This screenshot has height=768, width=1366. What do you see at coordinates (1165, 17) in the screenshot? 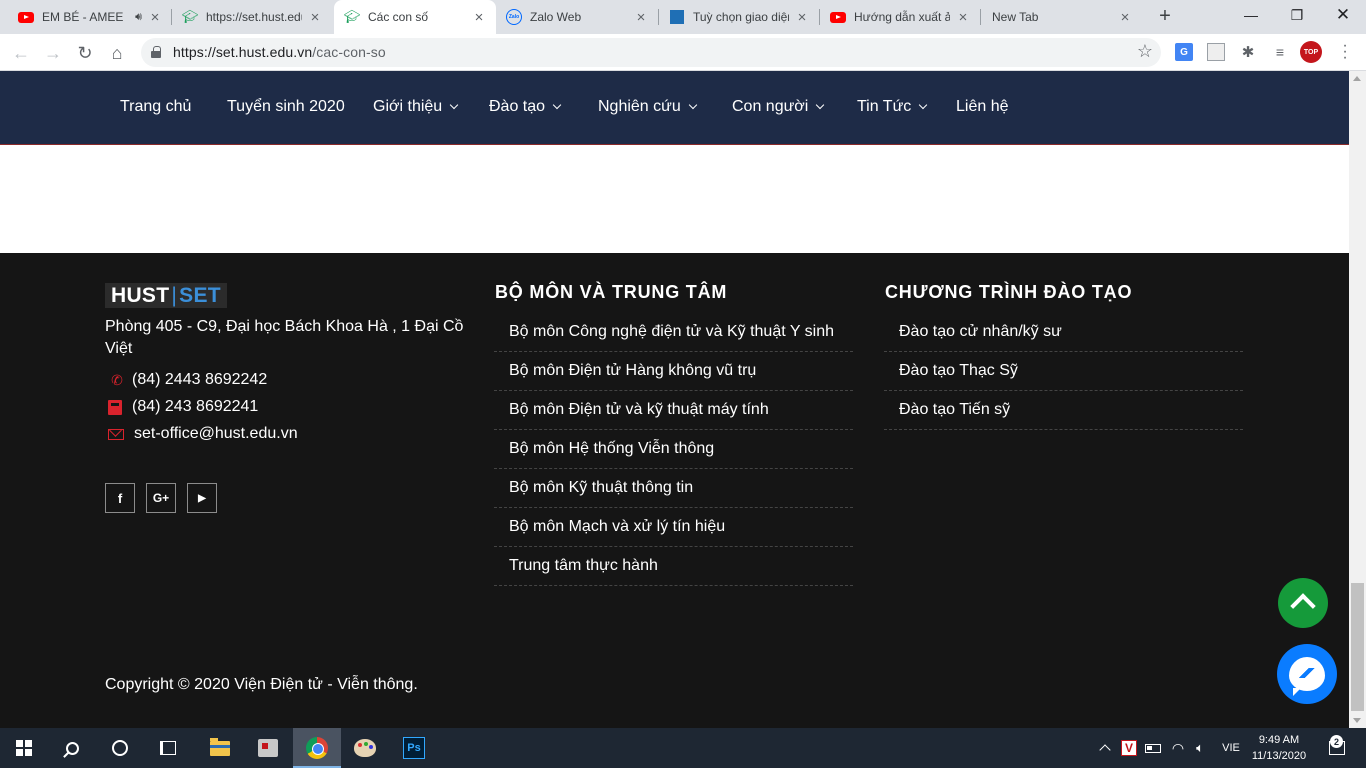
I see `new-tab-button: +` at bounding box center [1165, 17].